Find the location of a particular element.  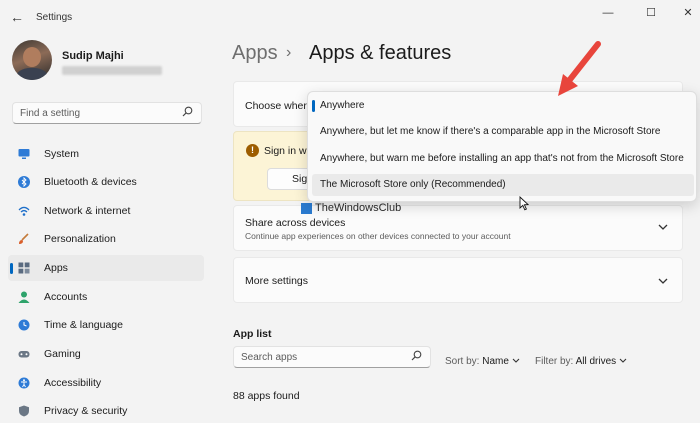

selected-indicator is located at coordinates (313, 106).